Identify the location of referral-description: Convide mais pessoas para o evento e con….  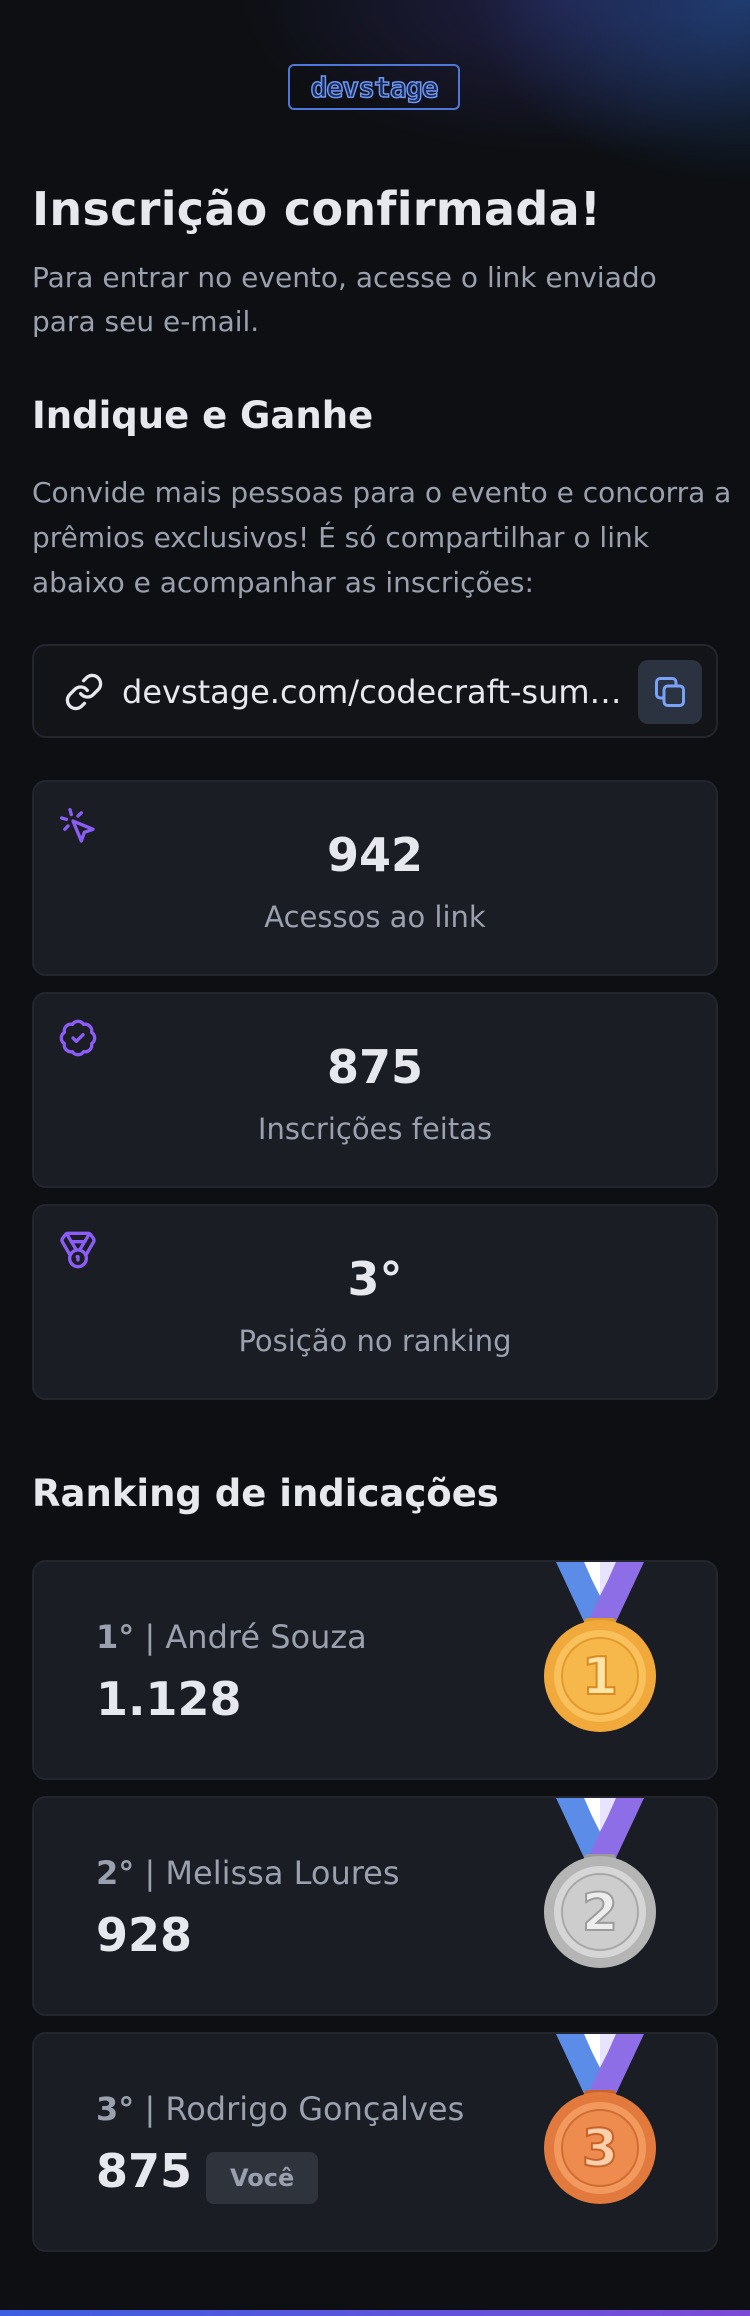
(382, 537).